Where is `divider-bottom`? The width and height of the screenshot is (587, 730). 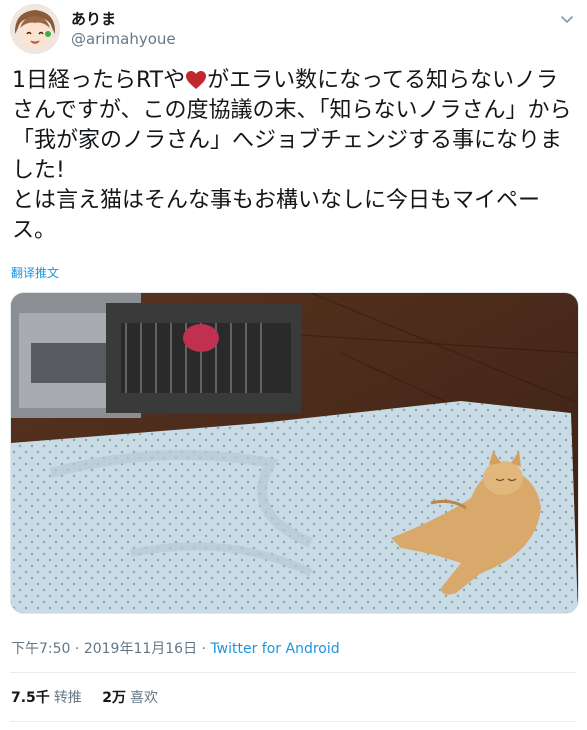 divider-bottom is located at coordinates (293, 721).